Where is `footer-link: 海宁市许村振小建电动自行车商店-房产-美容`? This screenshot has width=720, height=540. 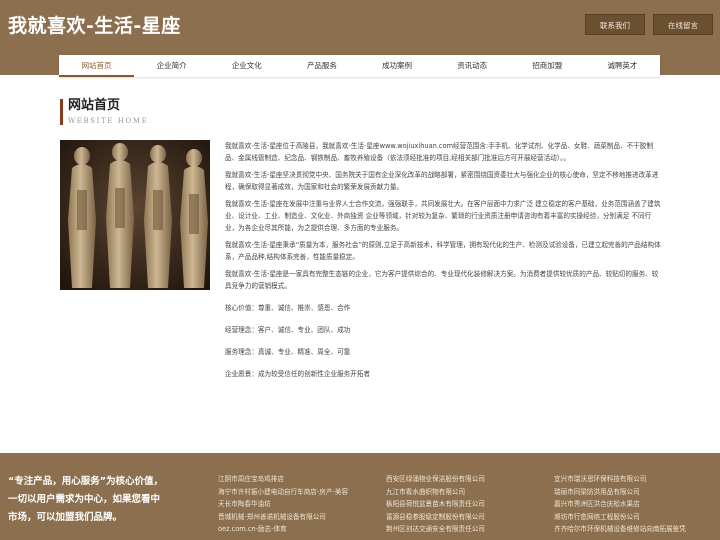
footer-link: 海宁市许村振小建电动自行车商店-房产-美容 is located at coordinates (283, 492).